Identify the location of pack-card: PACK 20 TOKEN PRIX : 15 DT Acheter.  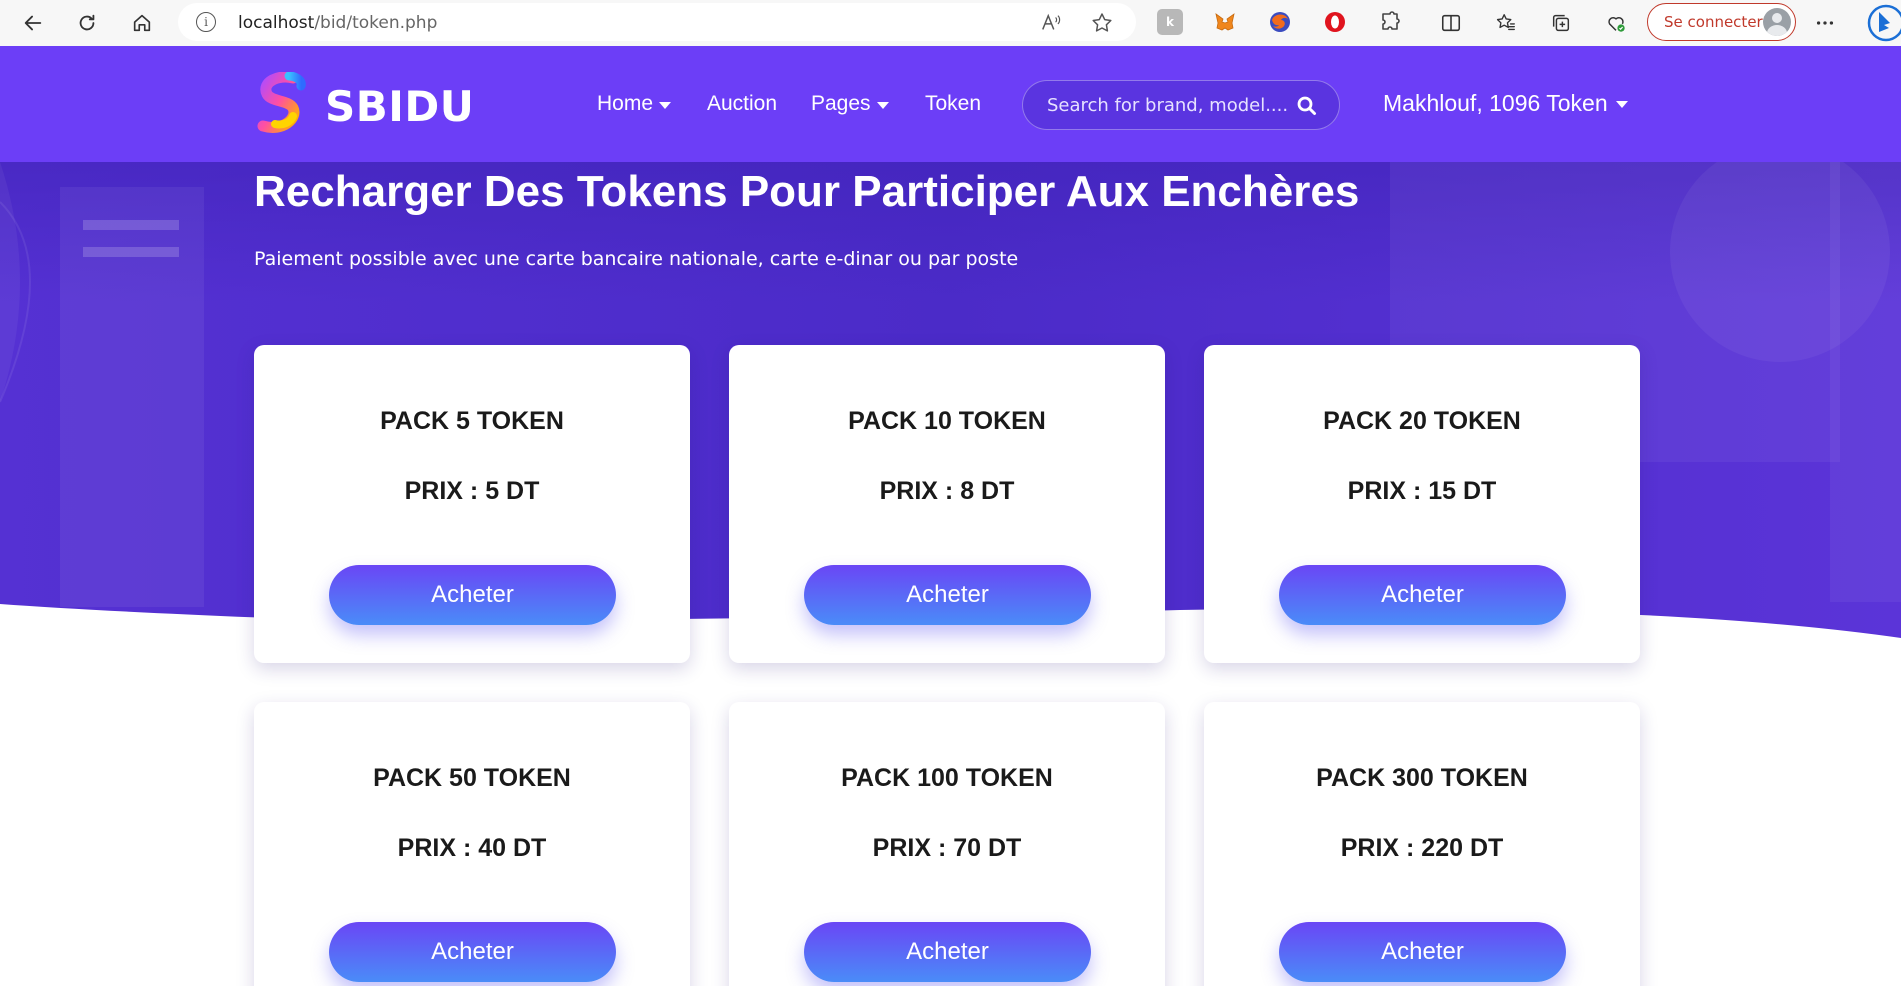
(1422, 504).